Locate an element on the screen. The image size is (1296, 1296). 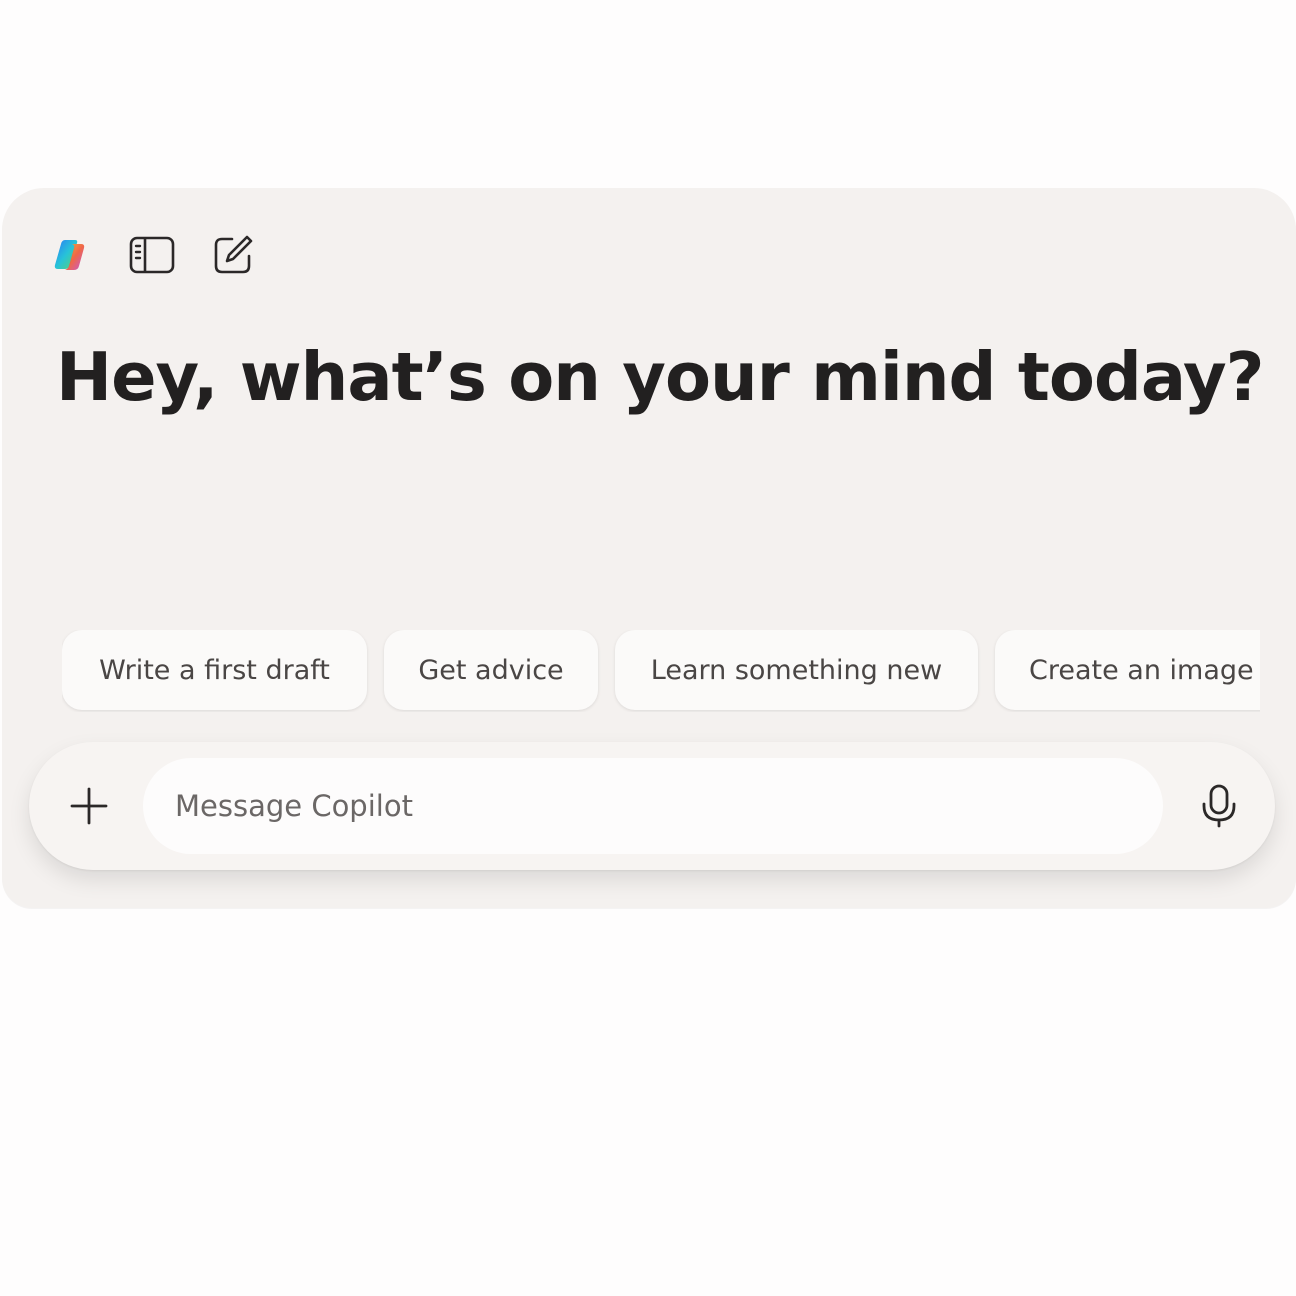
compose-icon is located at coordinates (233, 254).